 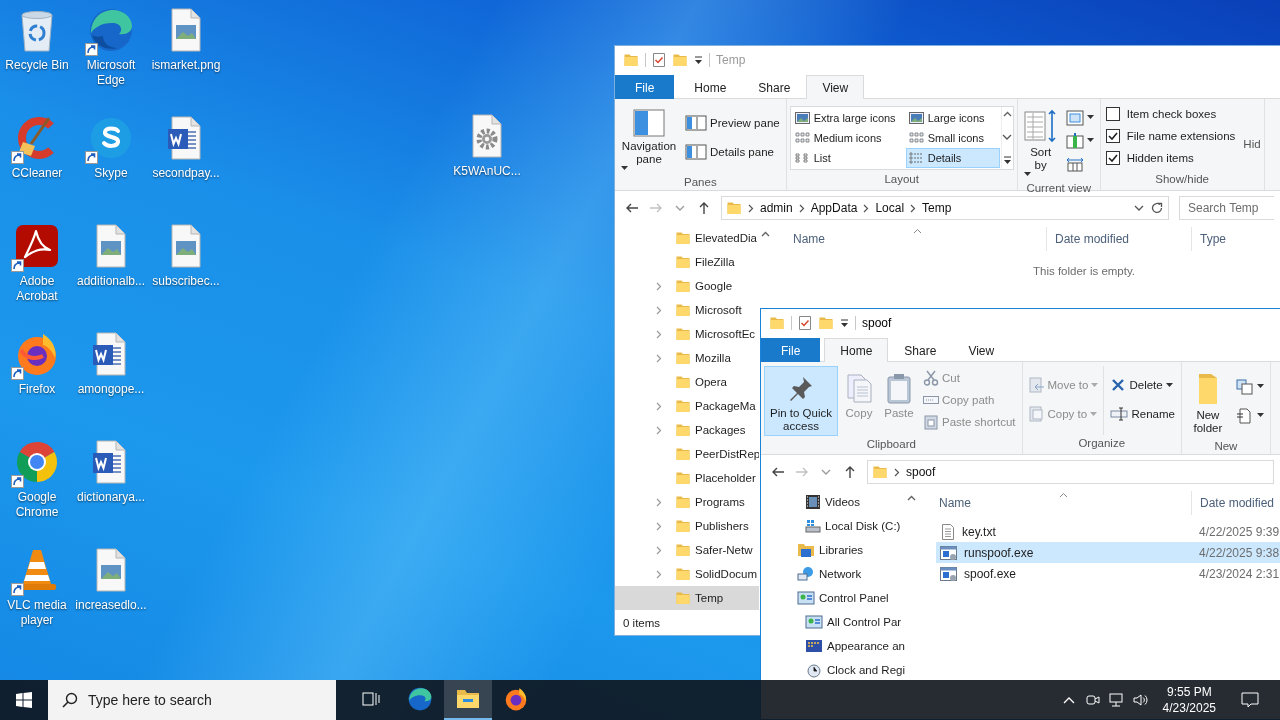 What do you see at coordinates (687, 526) in the screenshot?
I see `tree-item: Publishers` at bounding box center [687, 526].